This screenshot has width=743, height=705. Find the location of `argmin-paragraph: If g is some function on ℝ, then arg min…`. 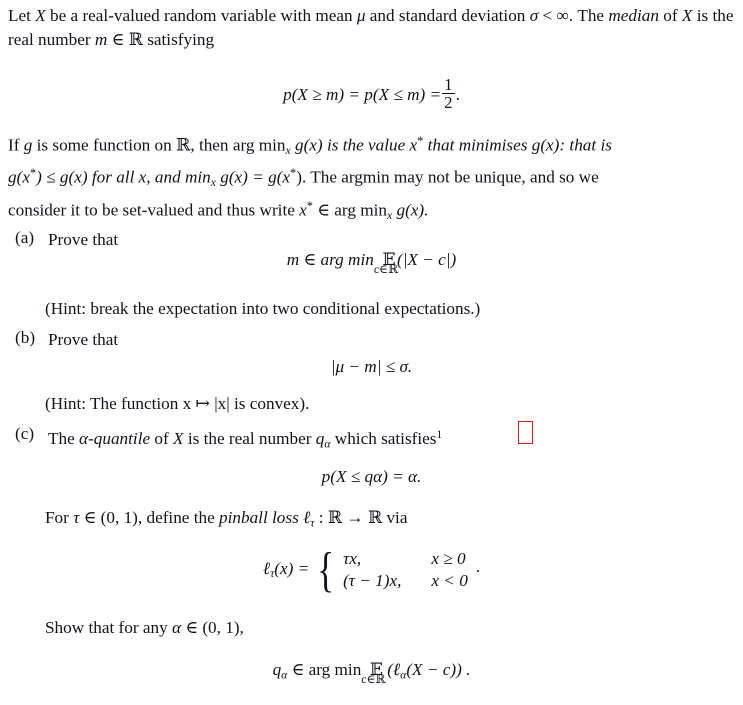

argmin-paragraph: If g is some function on ℝ, then arg min… is located at coordinates (373, 178).